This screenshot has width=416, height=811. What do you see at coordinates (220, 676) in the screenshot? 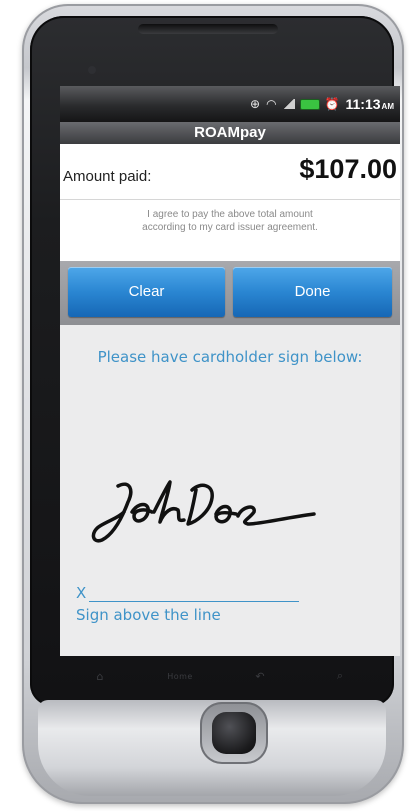
I see `capacitive-keys: ⌂ Home ↶ ⌕` at bounding box center [220, 676].